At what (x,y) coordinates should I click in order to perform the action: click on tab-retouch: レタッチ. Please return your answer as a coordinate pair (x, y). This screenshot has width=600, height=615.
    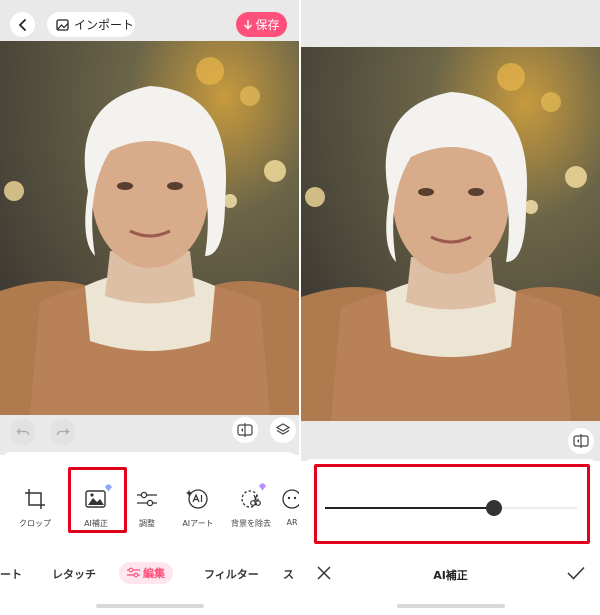
    Looking at the image, I should click on (74, 574).